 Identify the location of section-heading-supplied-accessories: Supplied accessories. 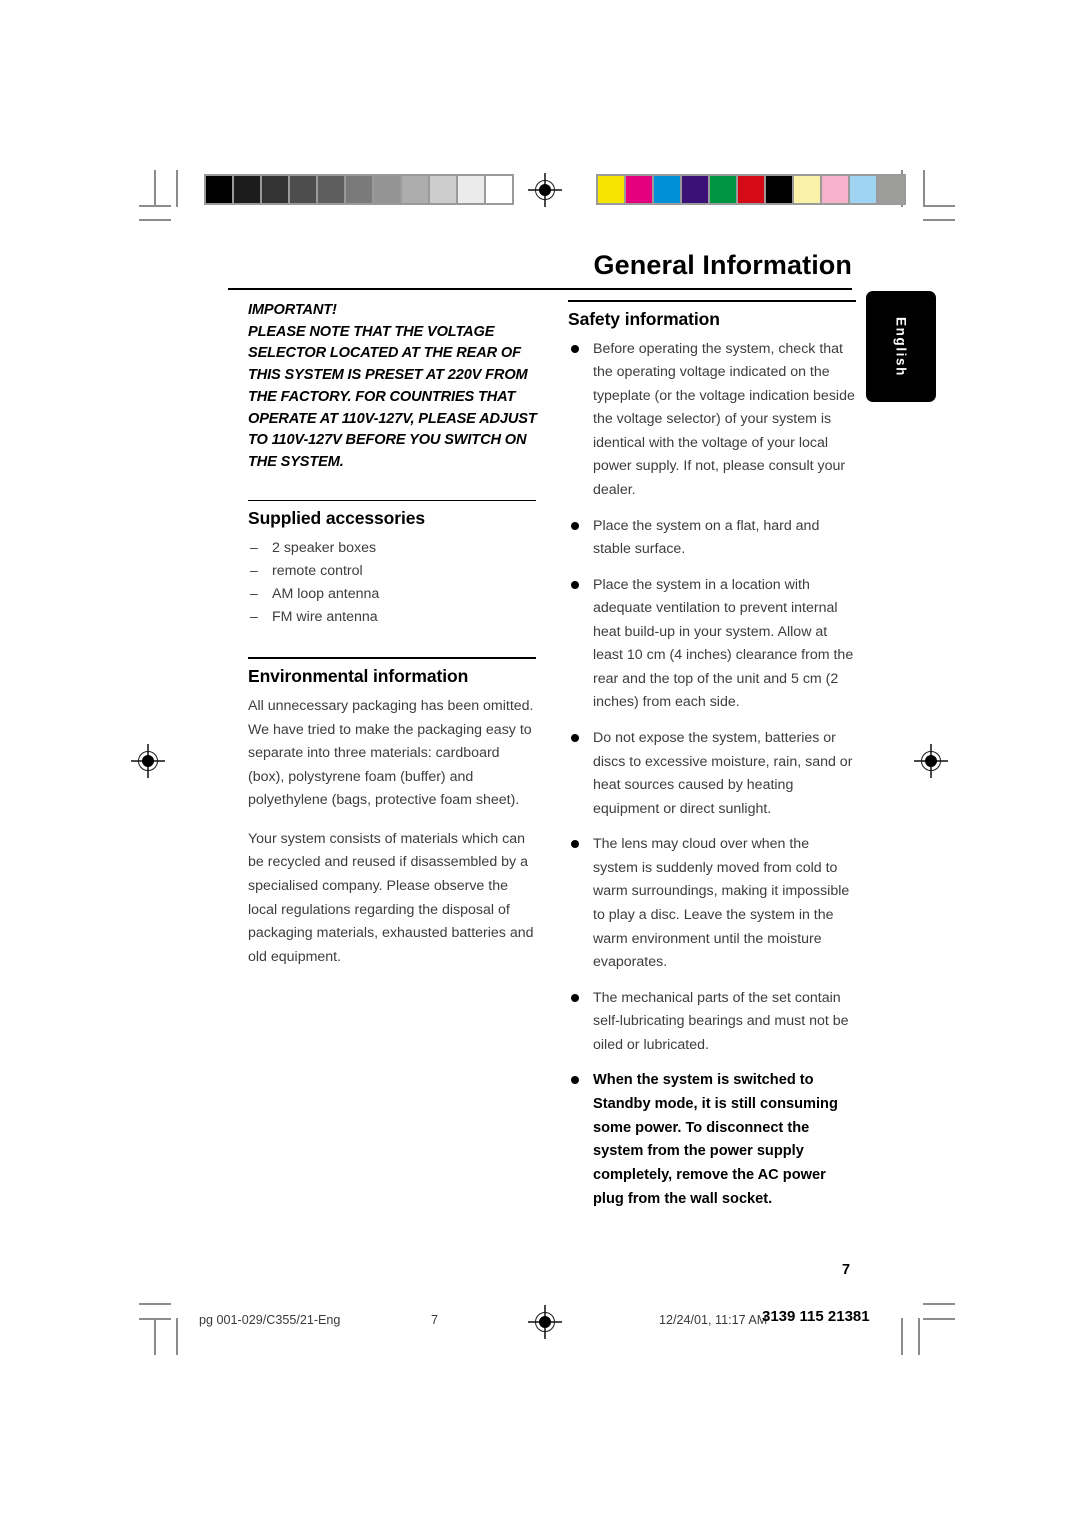
(336, 518).